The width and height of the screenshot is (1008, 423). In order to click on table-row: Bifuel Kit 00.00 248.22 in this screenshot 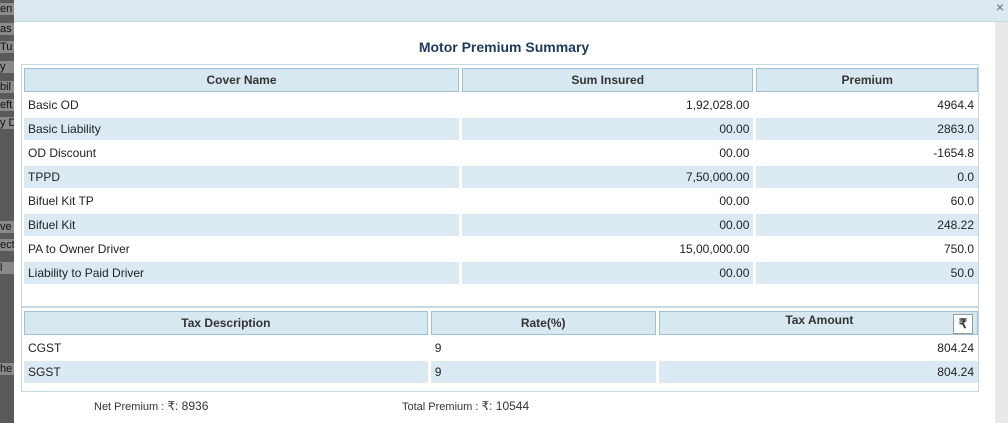, I will do `click(501, 225)`.